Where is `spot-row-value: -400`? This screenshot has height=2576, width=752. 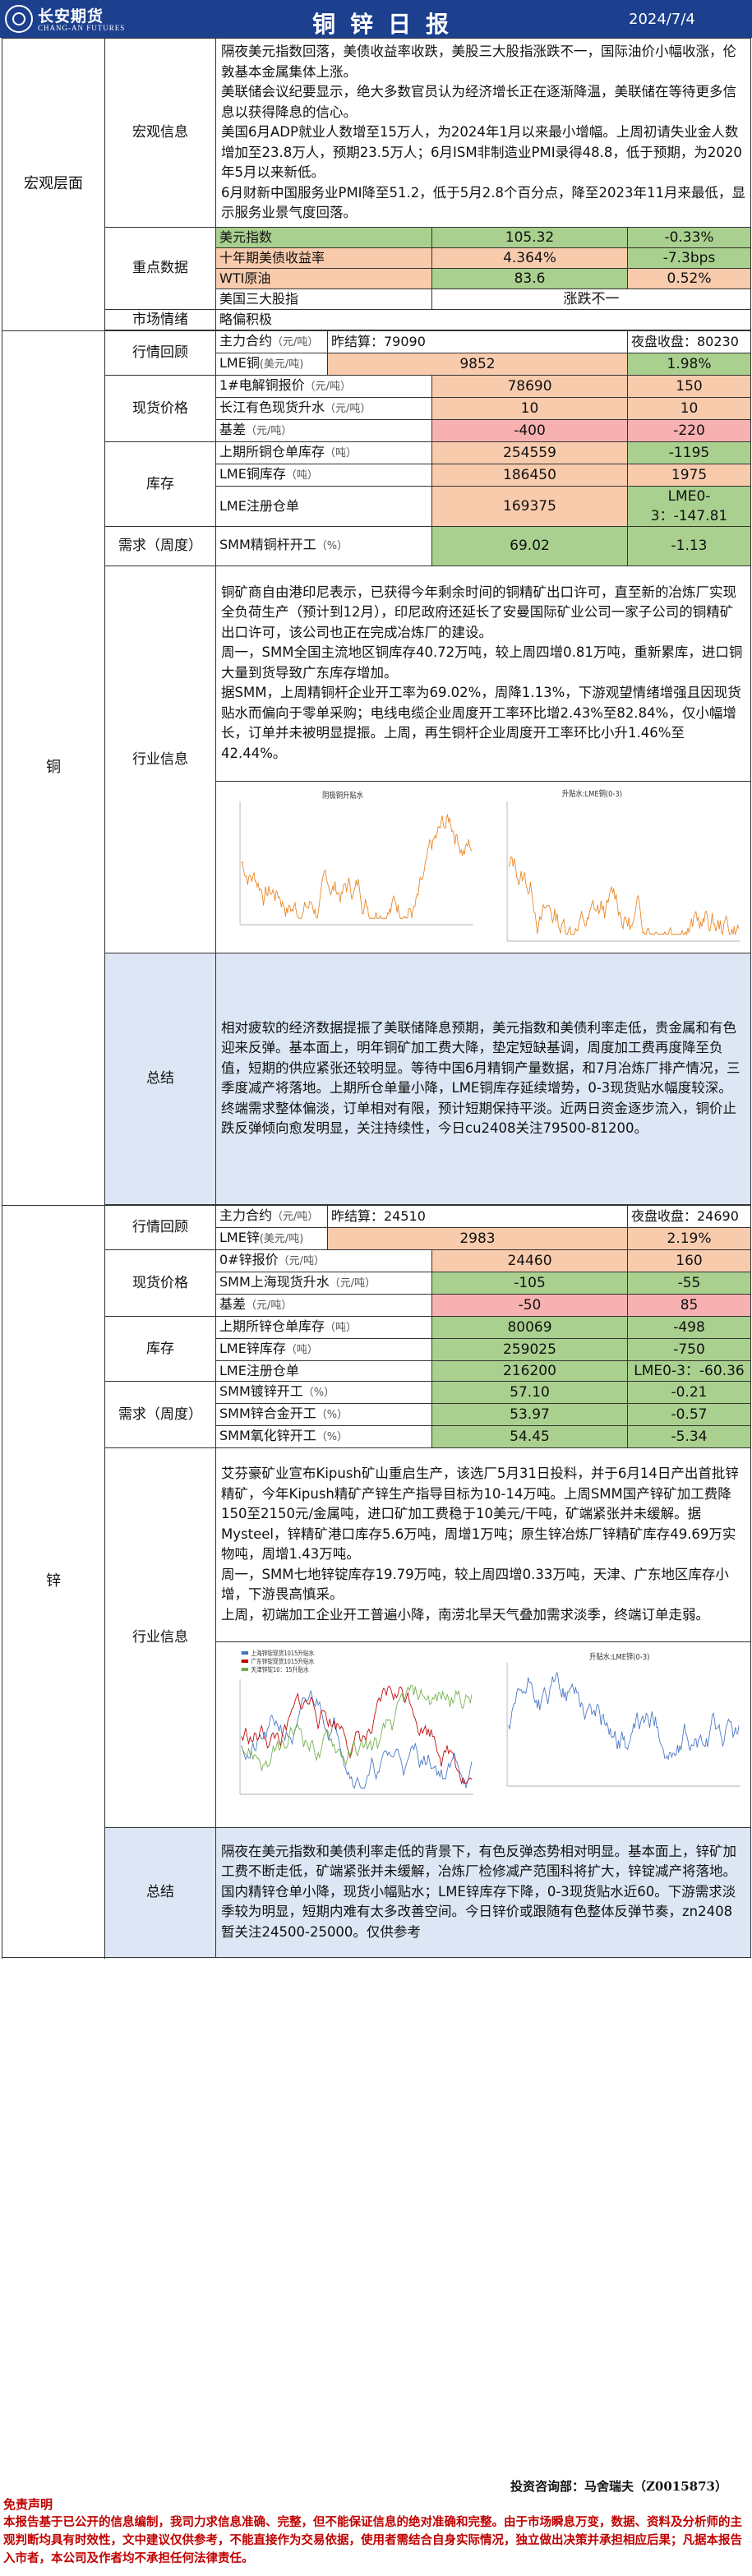 spot-row-value: -400 is located at coordinates (529, 430).